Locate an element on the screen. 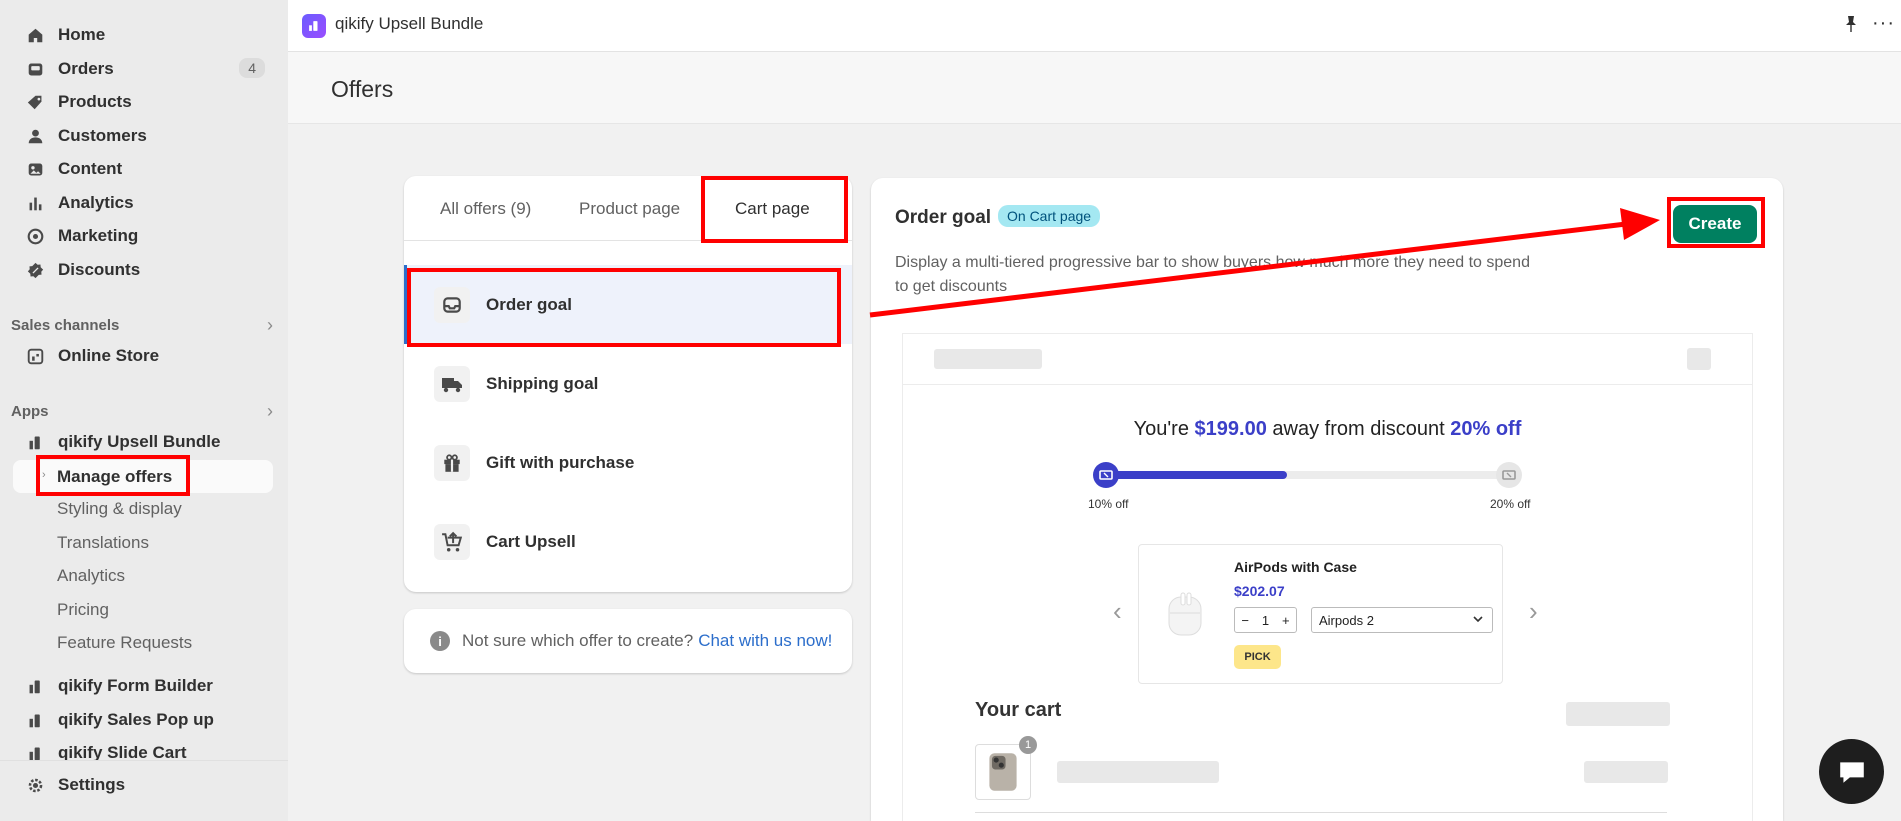 This screenshot has height=821, width=1901. nav-feature-requests: Feature Requests is located at coordinates (124, 643).